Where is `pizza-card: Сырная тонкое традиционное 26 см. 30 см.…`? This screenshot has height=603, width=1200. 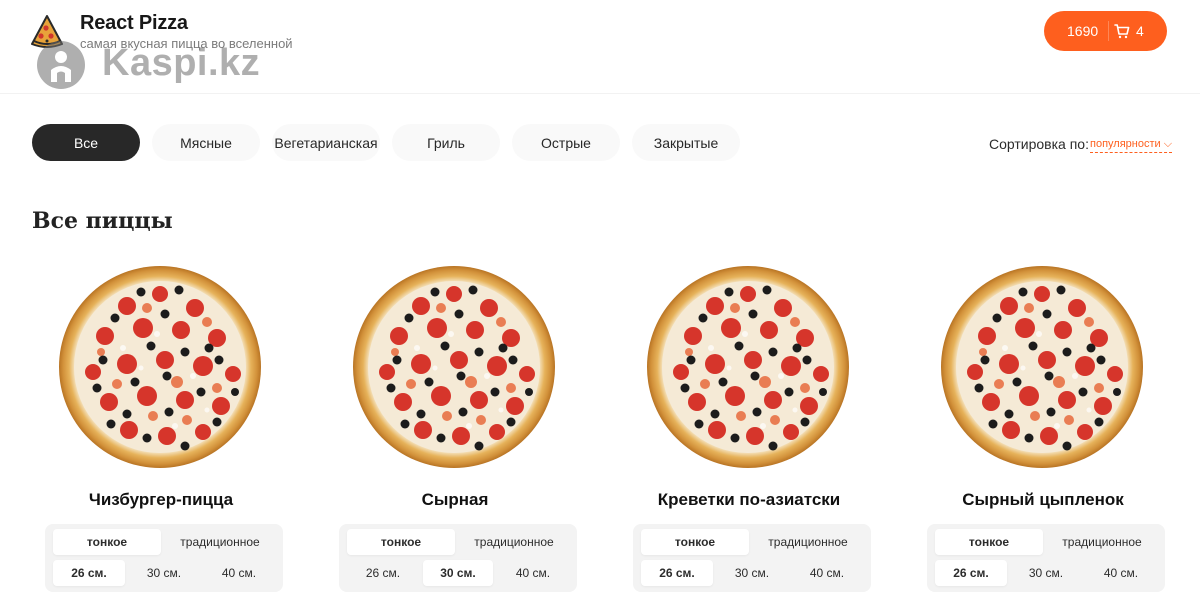 pizza-card: Сырная тонкое традиционное 26 см. 30 см.… is located at coordinates (457, 432).